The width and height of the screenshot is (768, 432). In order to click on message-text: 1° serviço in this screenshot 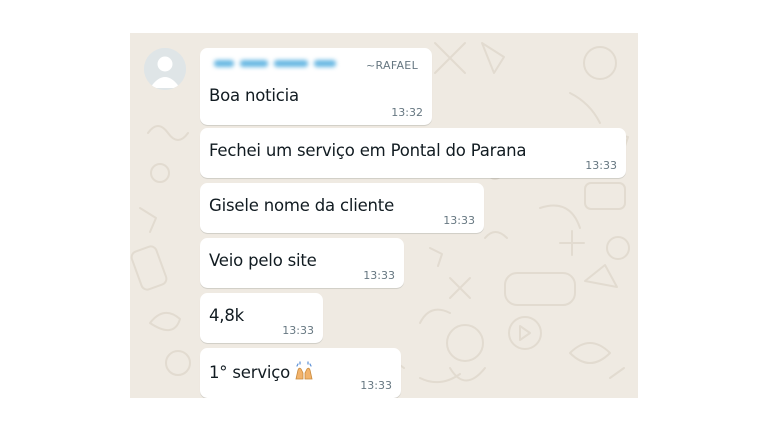, I will do `click(250, 372)`.